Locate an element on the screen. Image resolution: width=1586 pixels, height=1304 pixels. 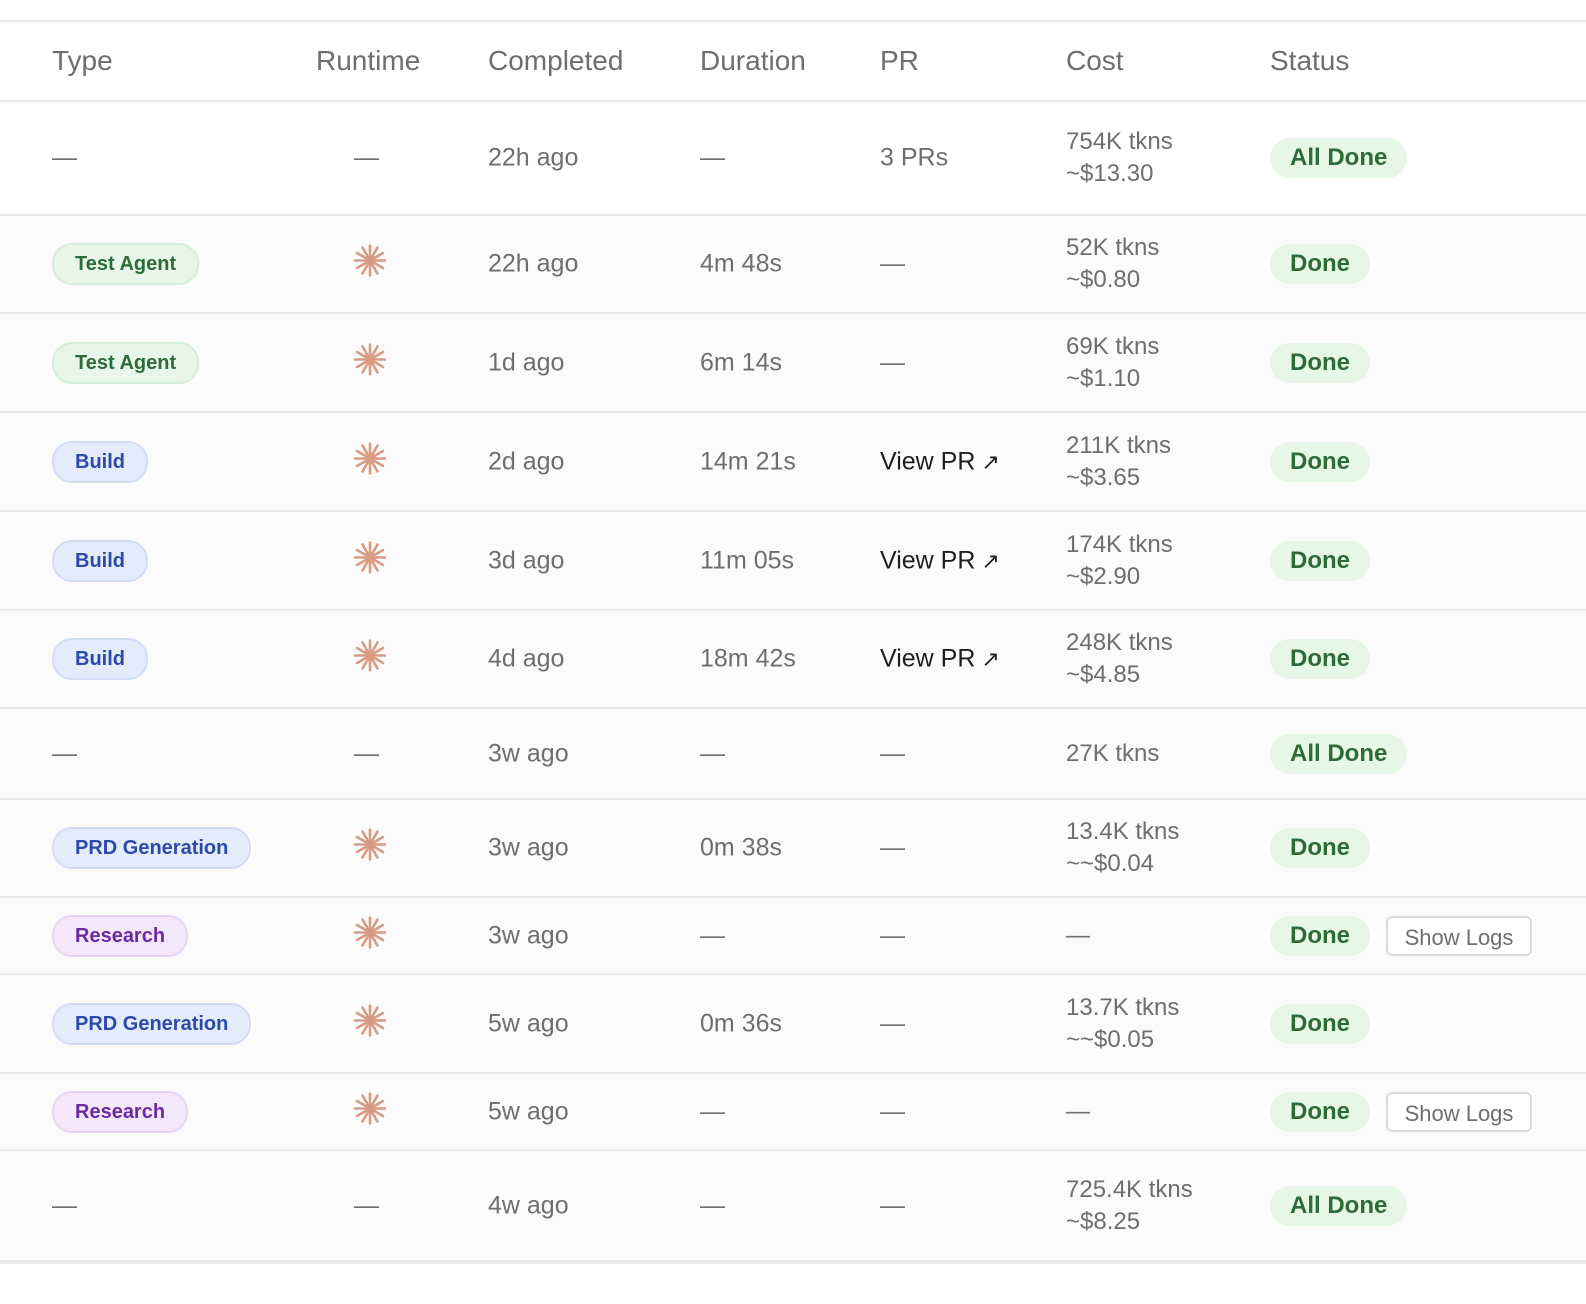
completed-cell: 2d ago is located at coordinates (526, 461).